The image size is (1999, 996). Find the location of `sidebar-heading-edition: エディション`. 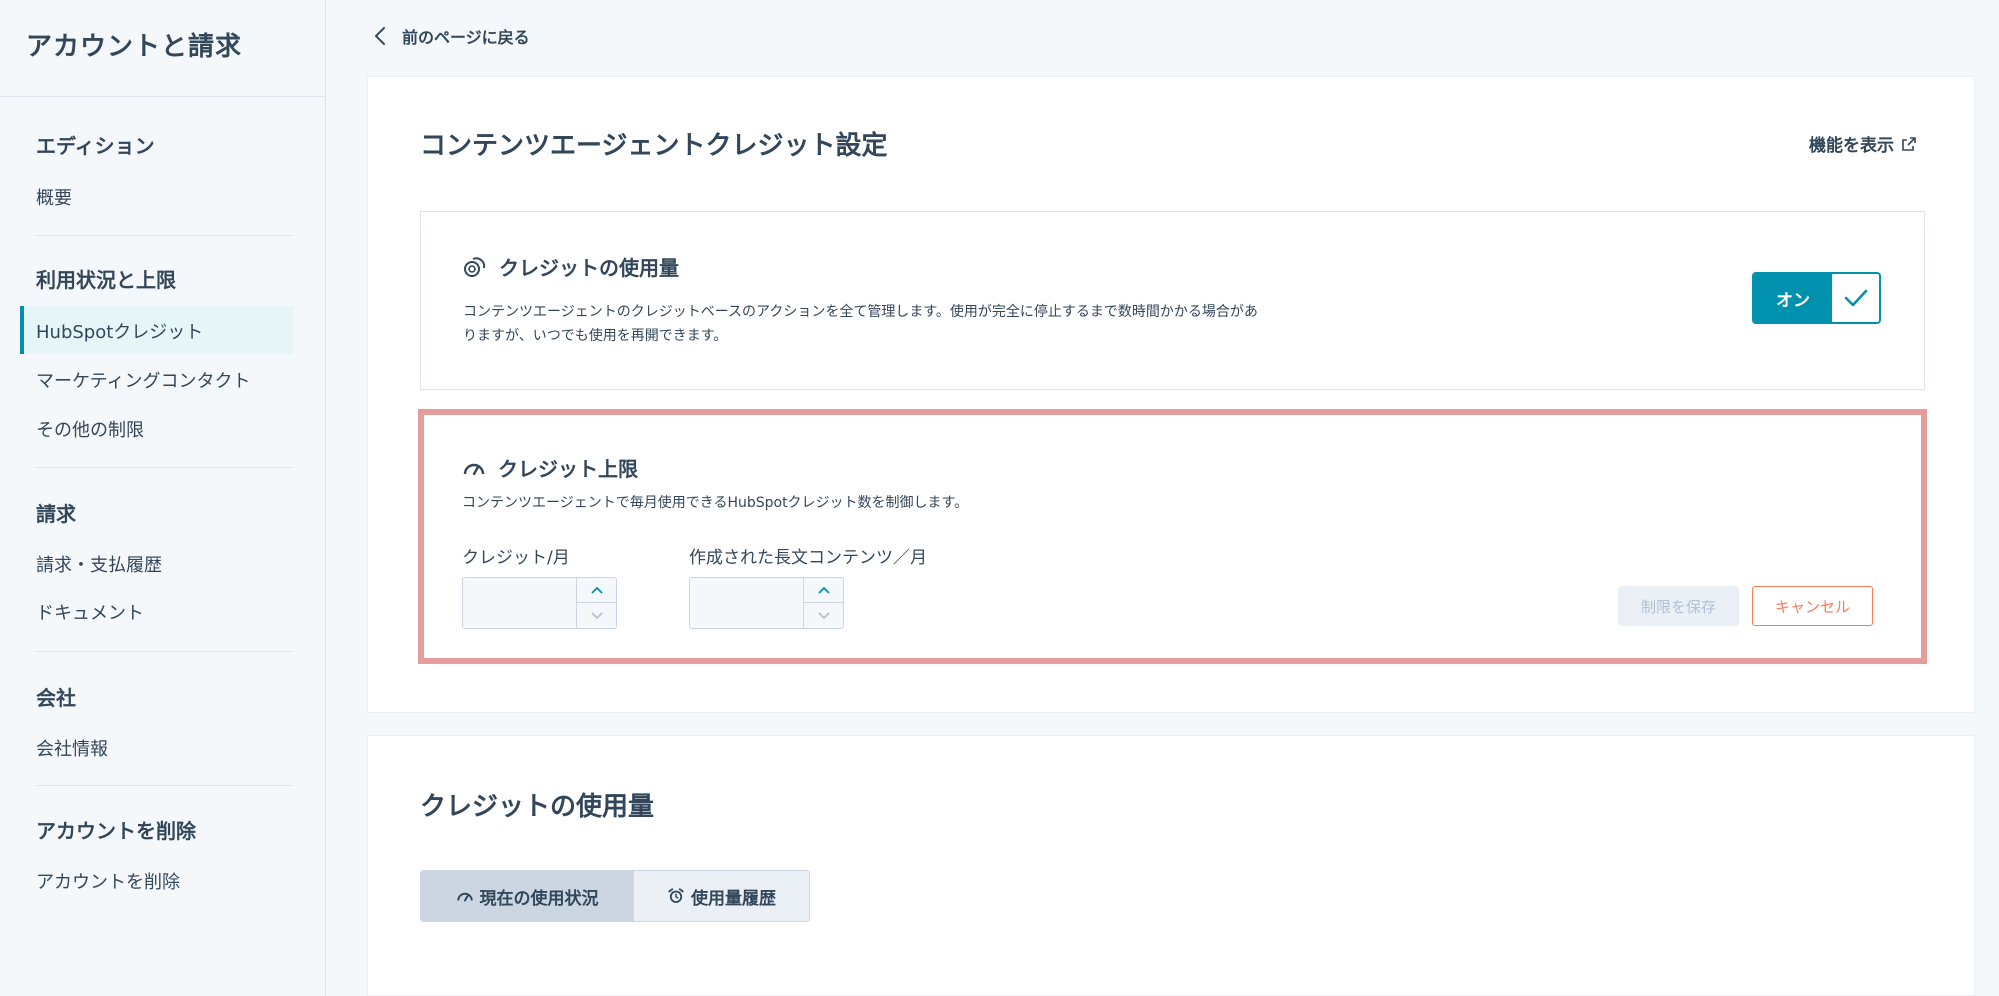

sidebar-heading-edition: エディション is located at coordinates (95, 146).